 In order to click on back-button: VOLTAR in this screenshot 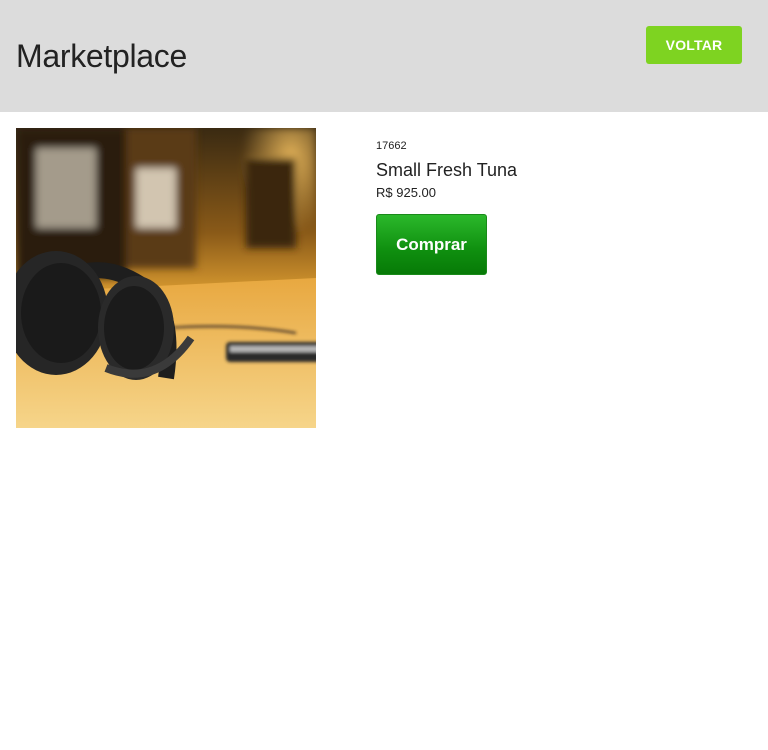, I will do `click(694, 45)`.